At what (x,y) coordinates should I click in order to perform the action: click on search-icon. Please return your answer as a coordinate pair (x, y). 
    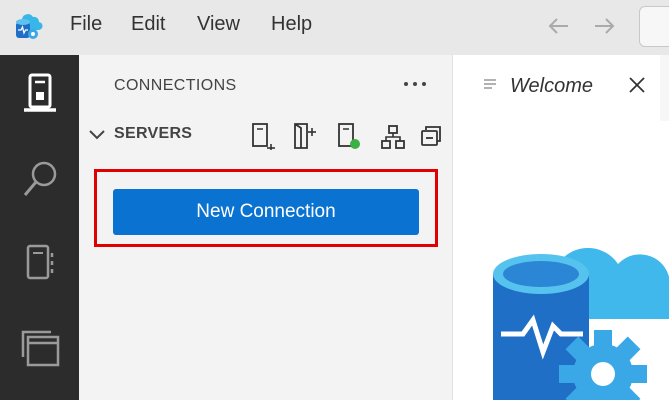
    Looking at the image, I should click on (39, 178).